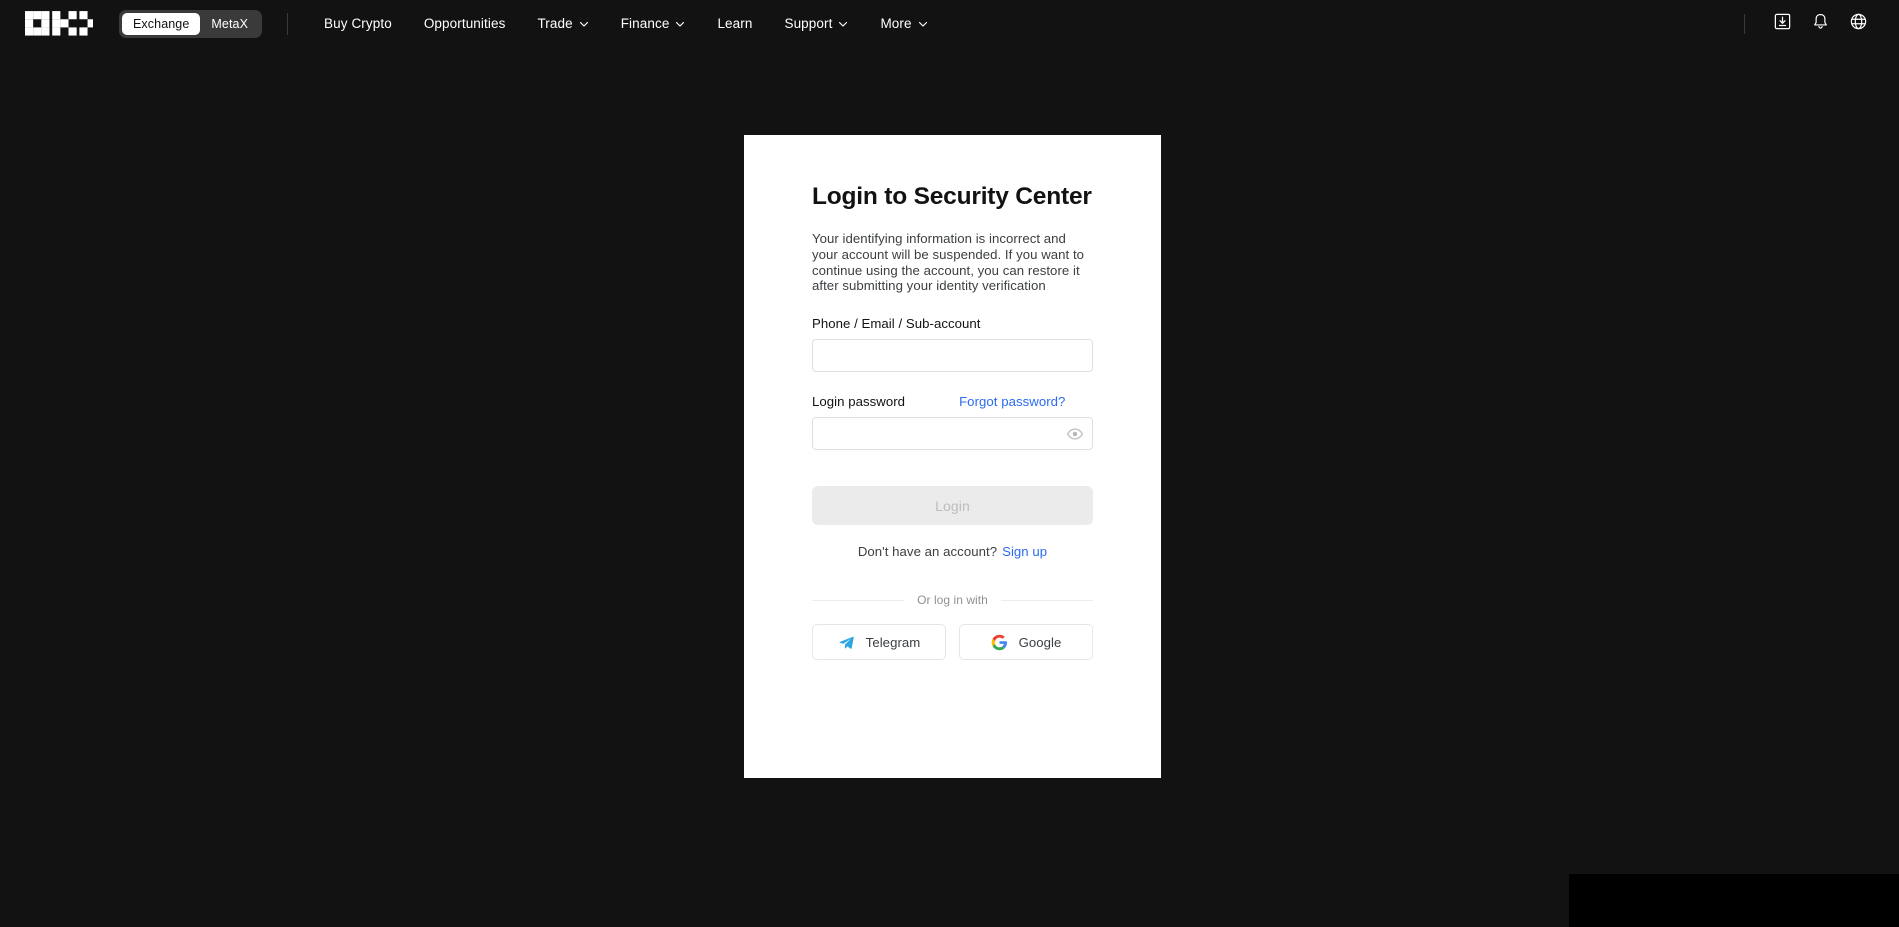 This screenshot has width=1899, height=927. I want to click on nav-label: Trade, so click(555, 23).